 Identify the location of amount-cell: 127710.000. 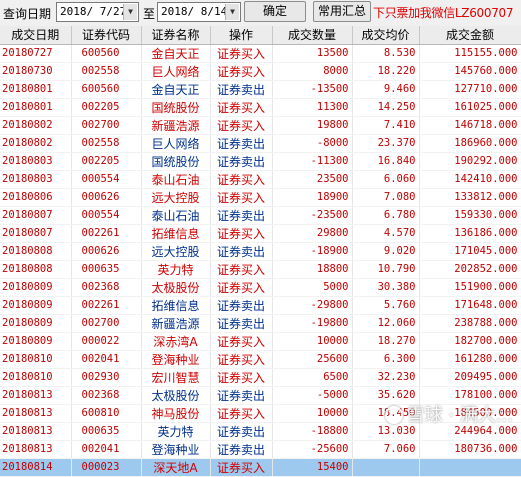
(470, 89).